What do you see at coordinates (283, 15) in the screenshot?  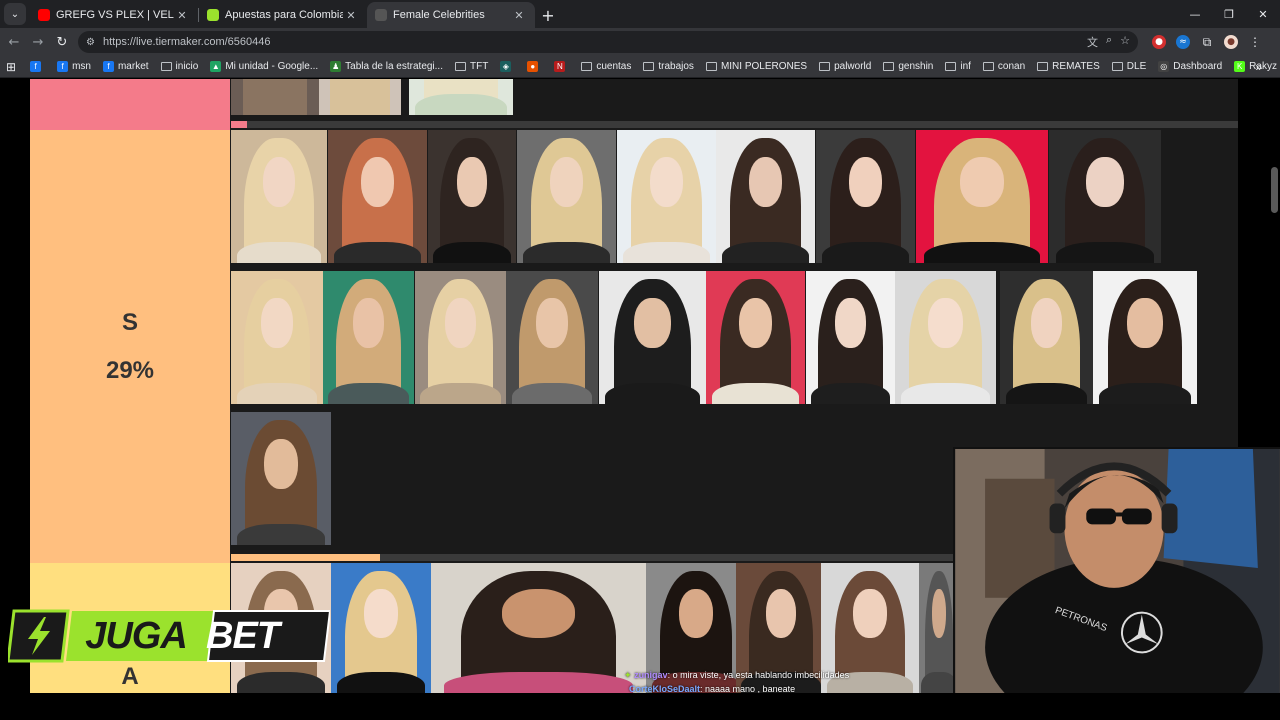 I see `tab-apuestas: Apuestas para Colombia vs Fra ✕` at bounding box center [283, 15].